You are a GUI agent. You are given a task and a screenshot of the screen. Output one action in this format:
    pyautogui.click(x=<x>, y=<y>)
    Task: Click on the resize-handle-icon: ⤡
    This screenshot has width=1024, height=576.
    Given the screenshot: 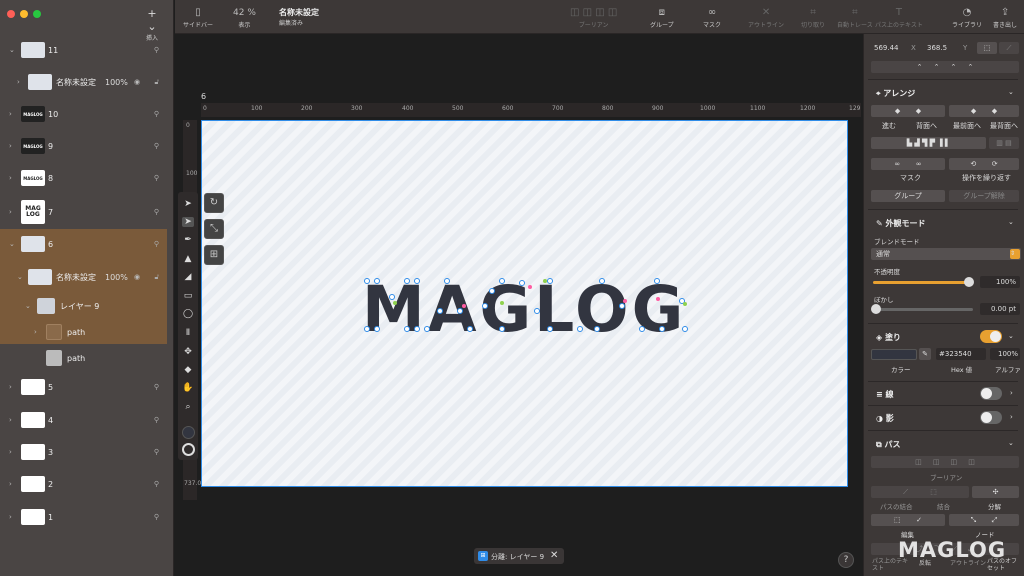 What is the action you would take?
    pyautogui.click(x=214, y=229)
    